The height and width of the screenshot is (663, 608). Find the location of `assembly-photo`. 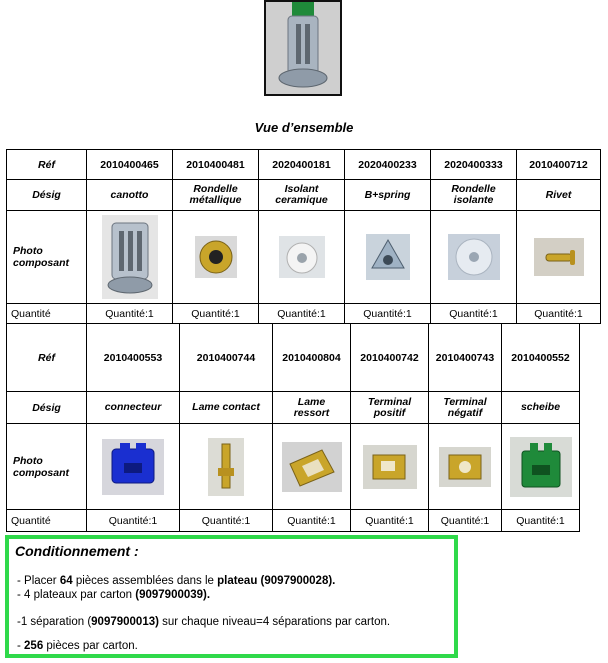

assembly-photo is located at coordinates (303, 48).